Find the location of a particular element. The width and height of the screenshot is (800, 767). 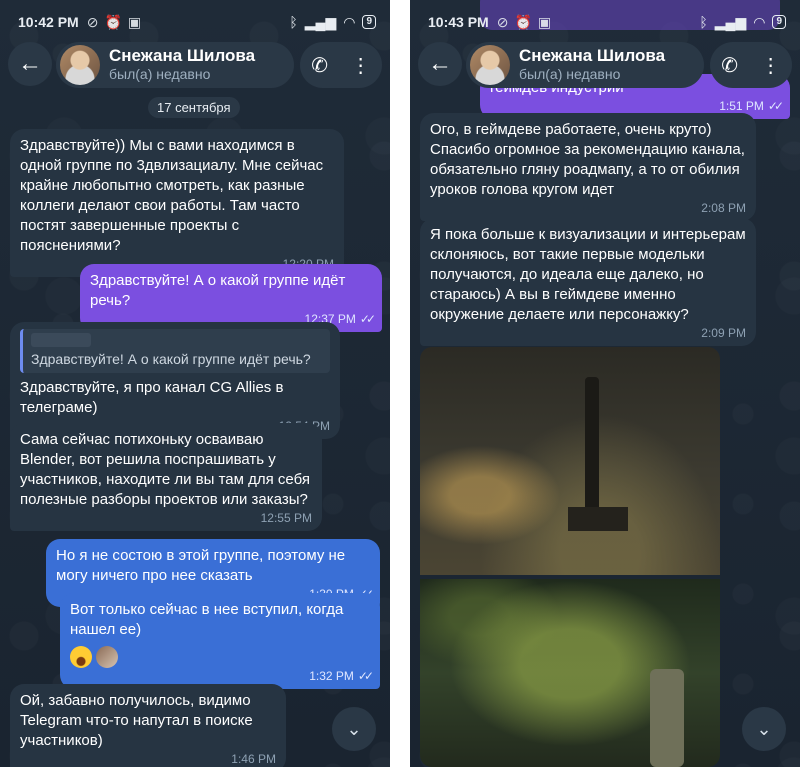

status-bar: 10:43 PM ⊘ ⏰ ▣ ᛒ ▂▄▆ ◠ 9 is located at coordinates (605, 22).